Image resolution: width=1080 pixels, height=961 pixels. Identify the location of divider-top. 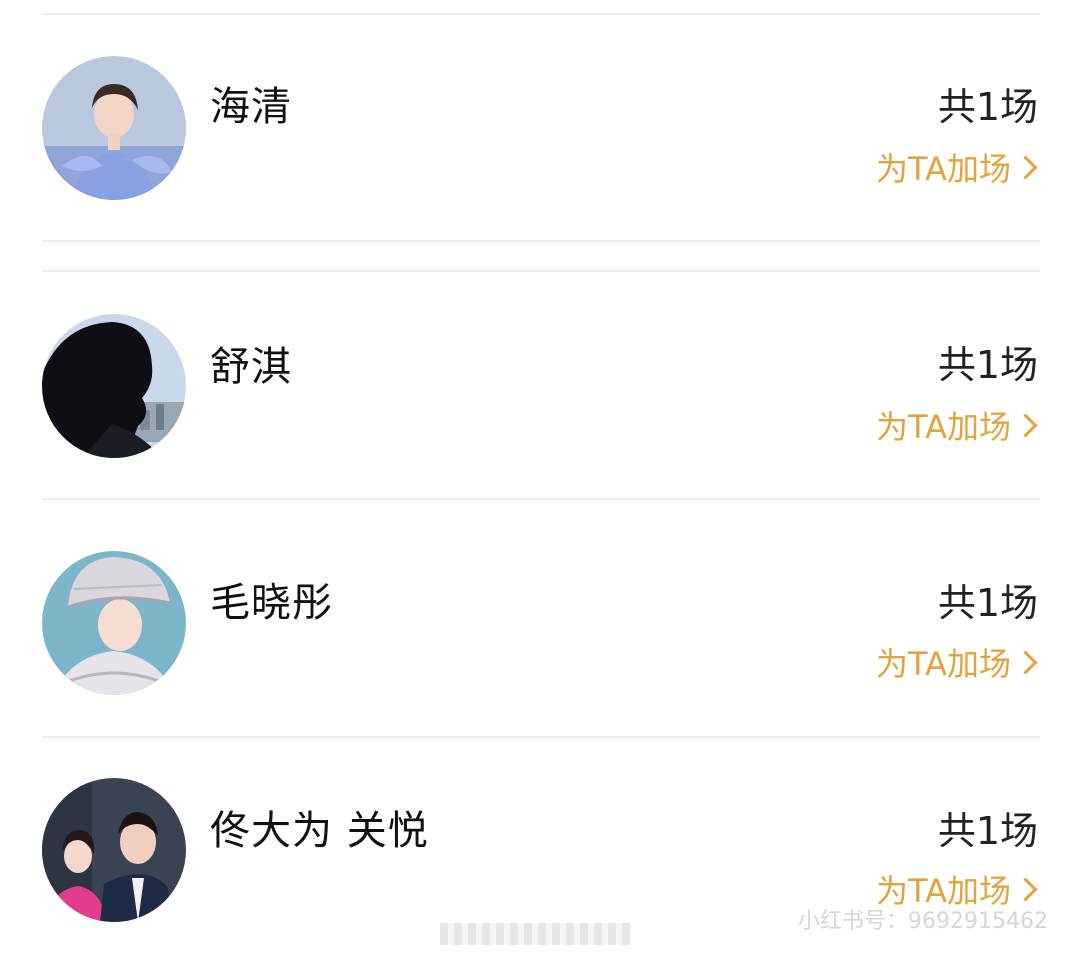
(541, 14).